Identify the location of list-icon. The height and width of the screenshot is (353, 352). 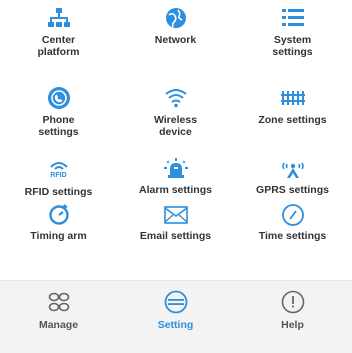
(292, 18).